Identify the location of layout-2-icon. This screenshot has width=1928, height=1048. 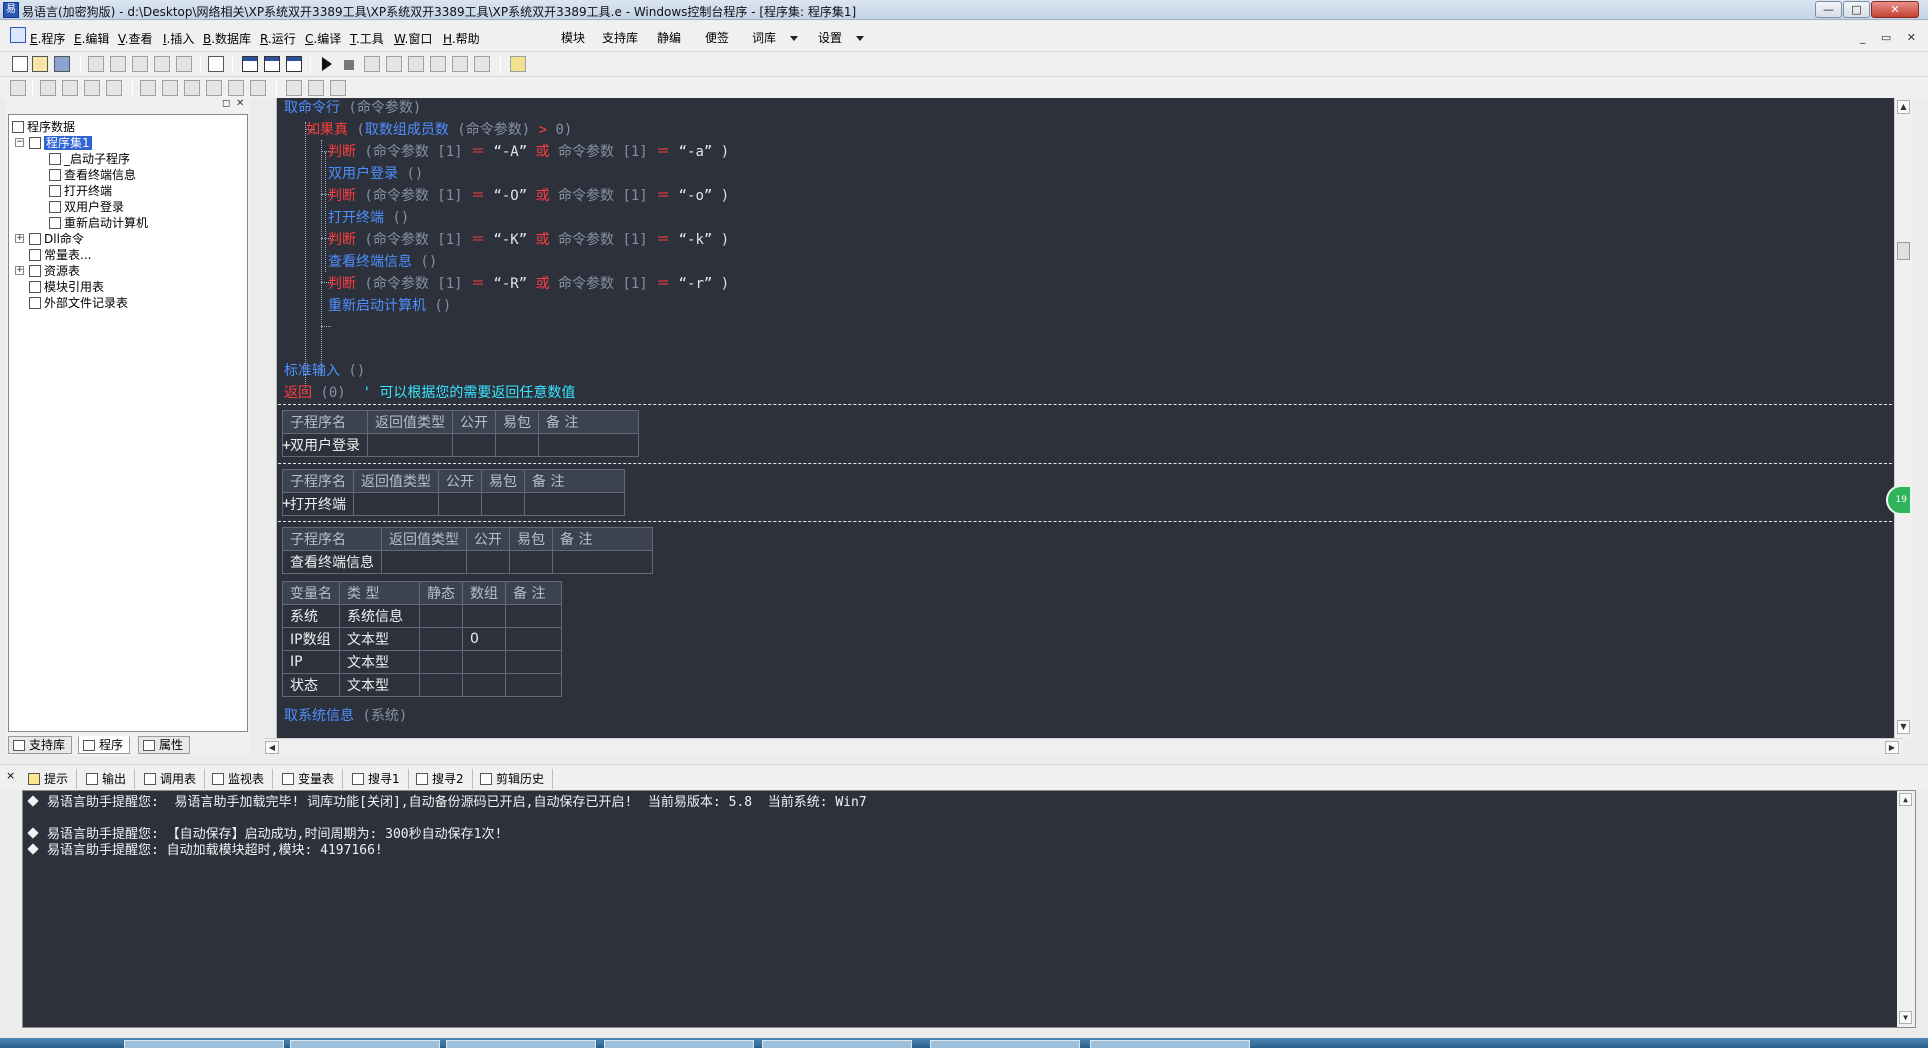
(272, 64).